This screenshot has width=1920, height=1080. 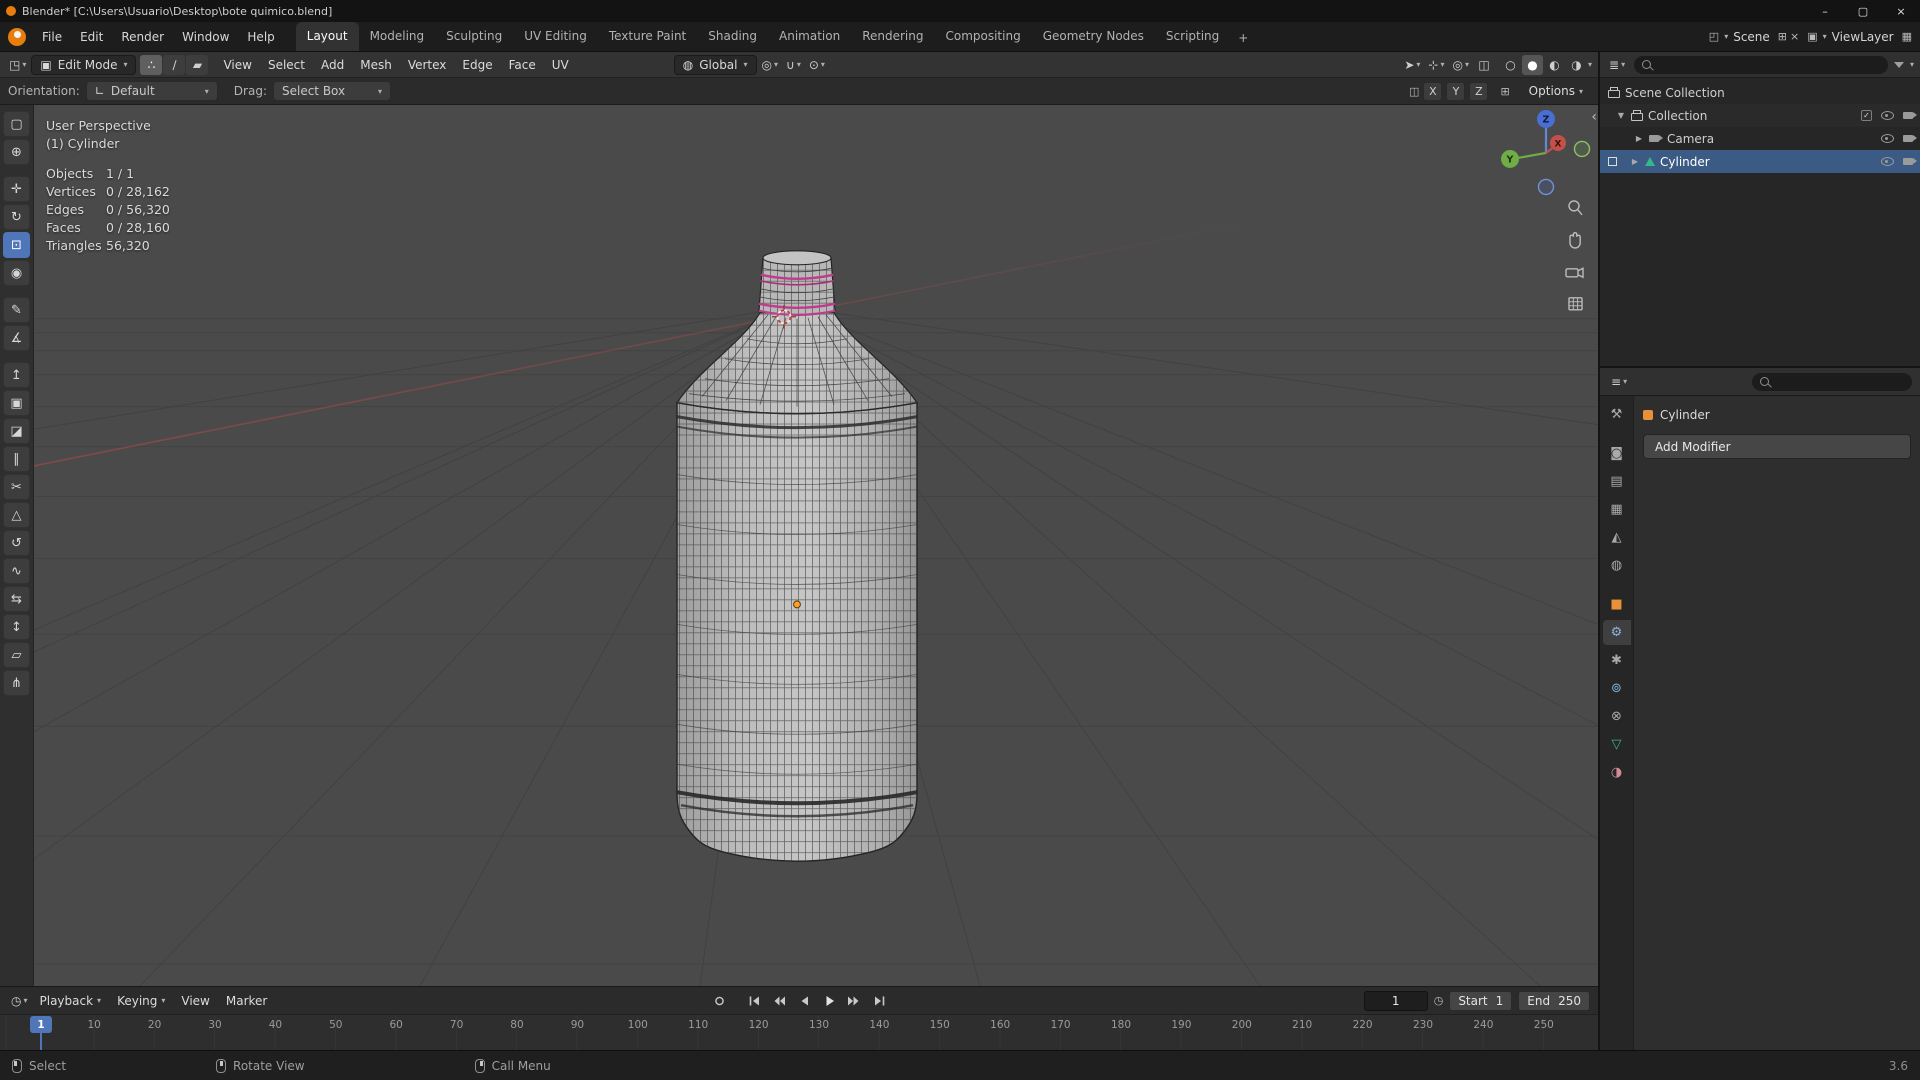 What do you see at coordinates (715, 64) in the screenshot?
I see `transform-orientation-dropdown: ◍ Global` at bounding box center [715, 64].